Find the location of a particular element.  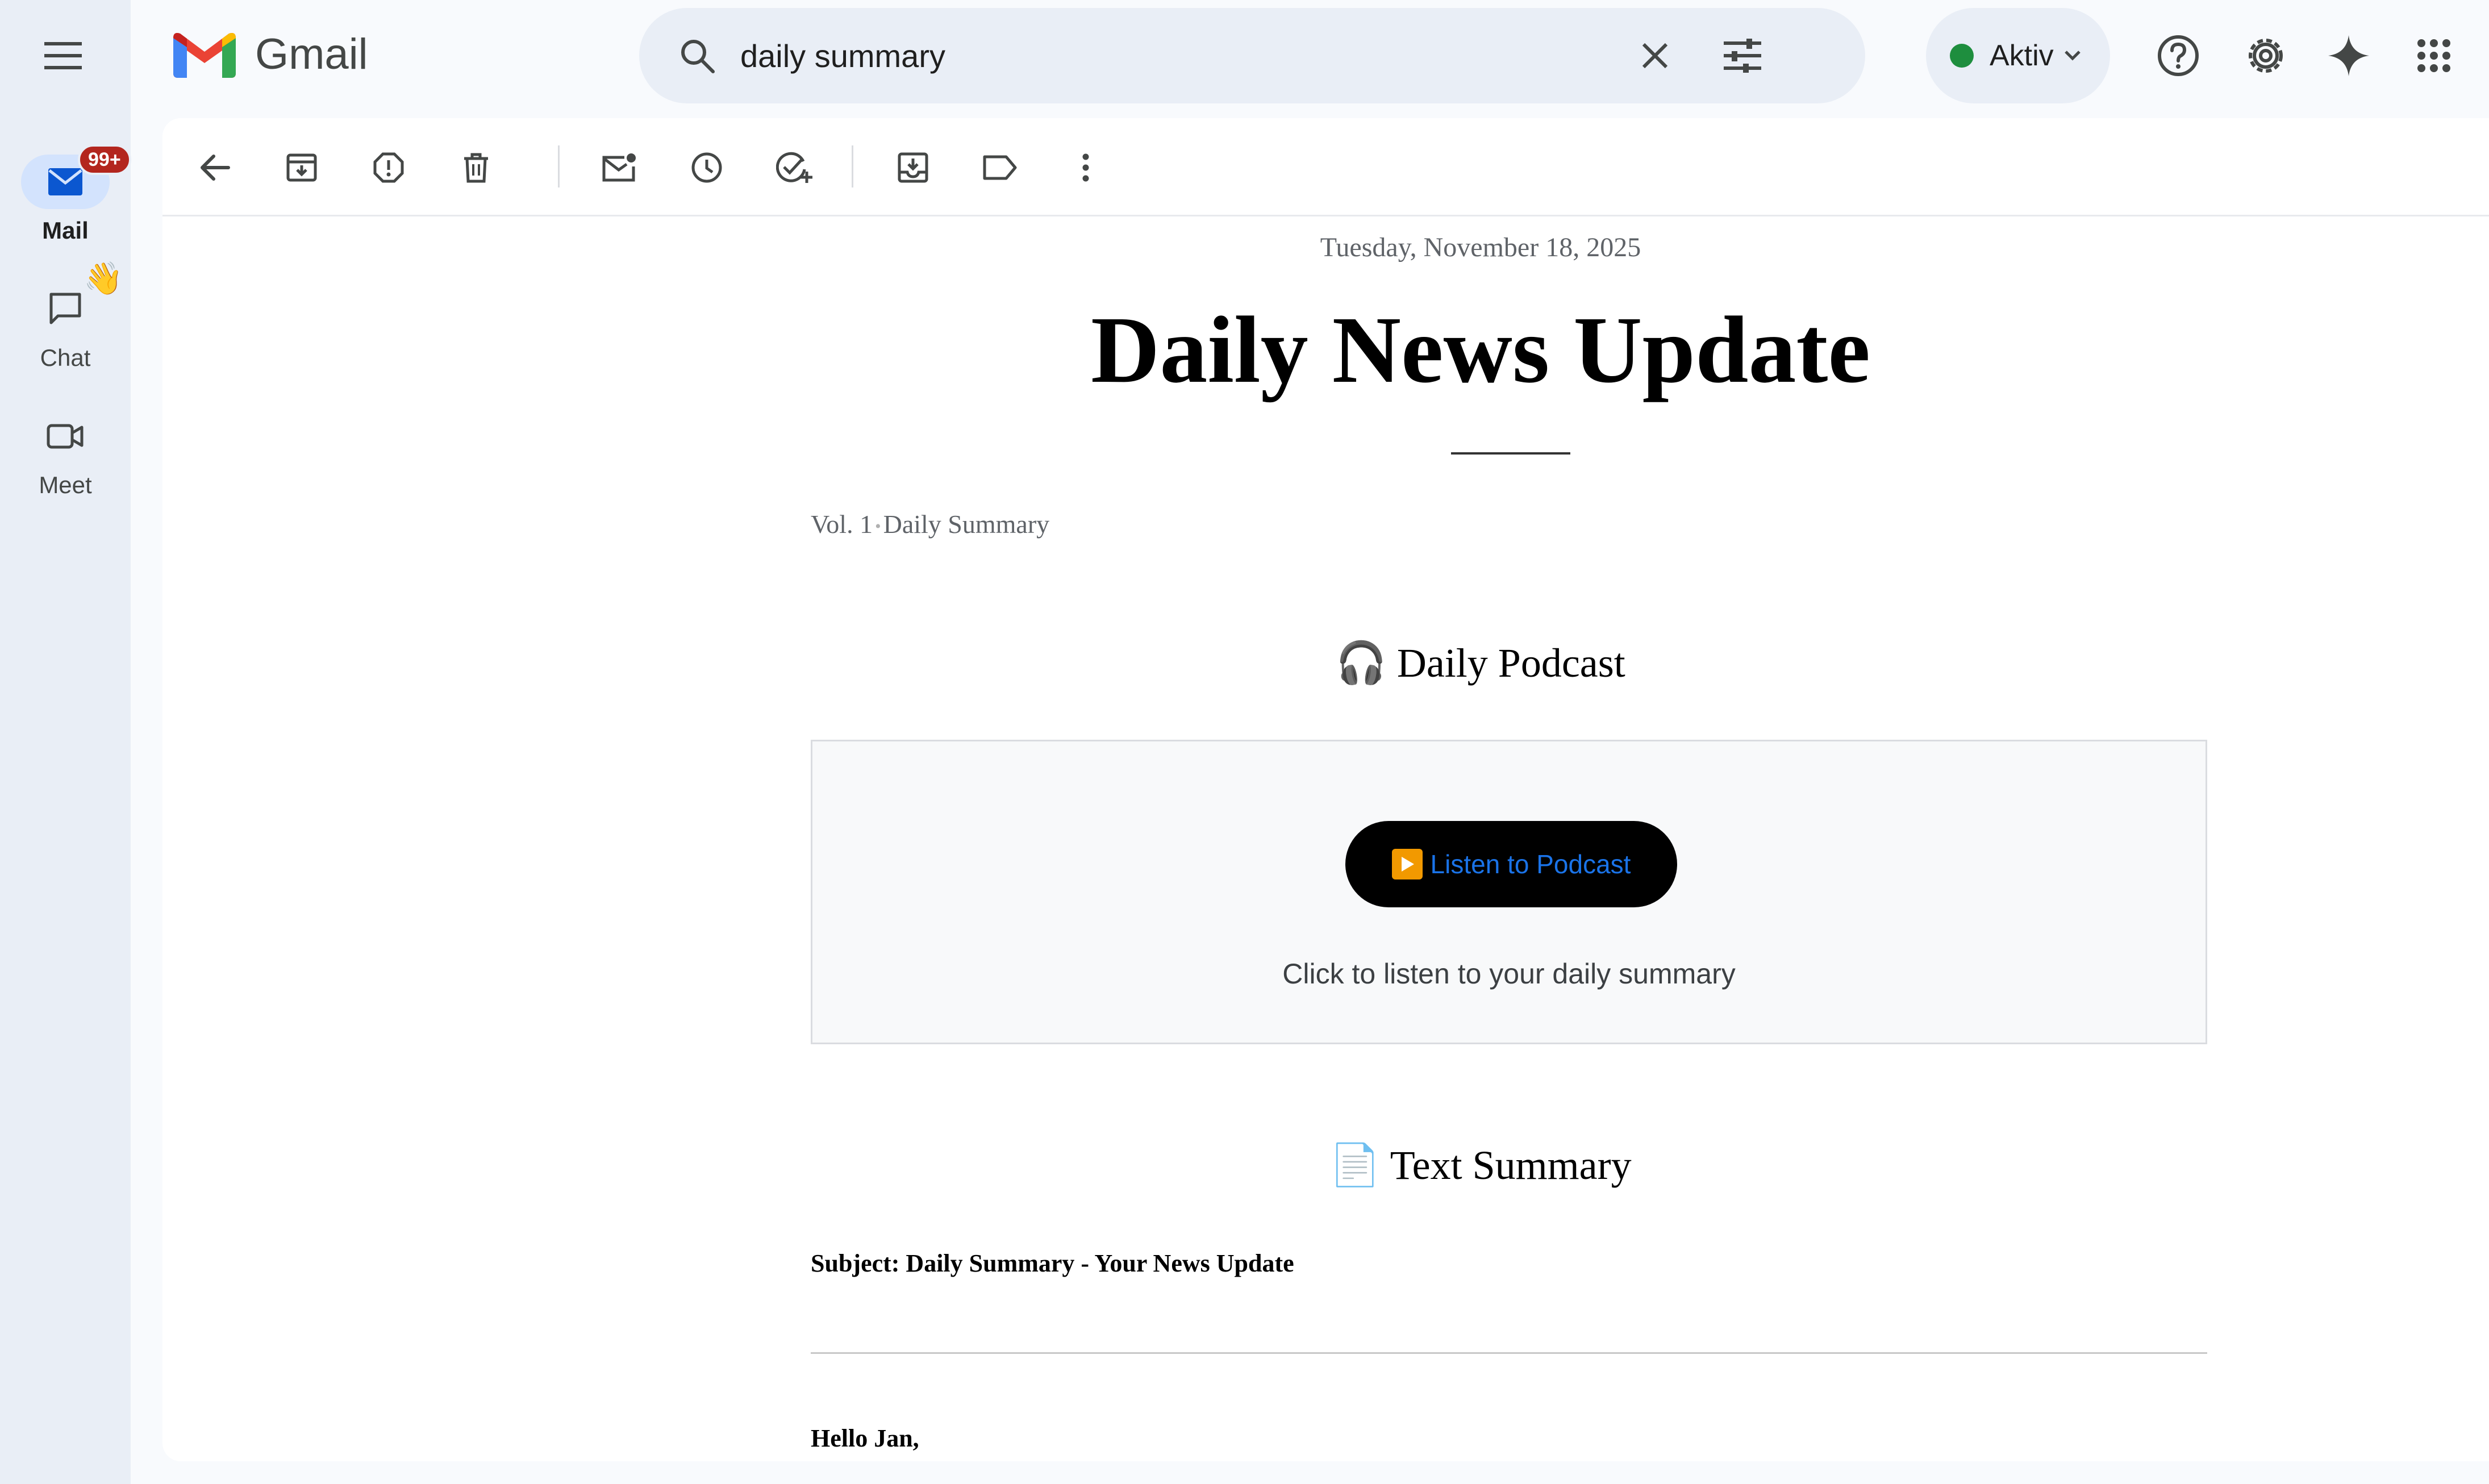

rail-item-label: Chat is located at coordinates (65, 357).